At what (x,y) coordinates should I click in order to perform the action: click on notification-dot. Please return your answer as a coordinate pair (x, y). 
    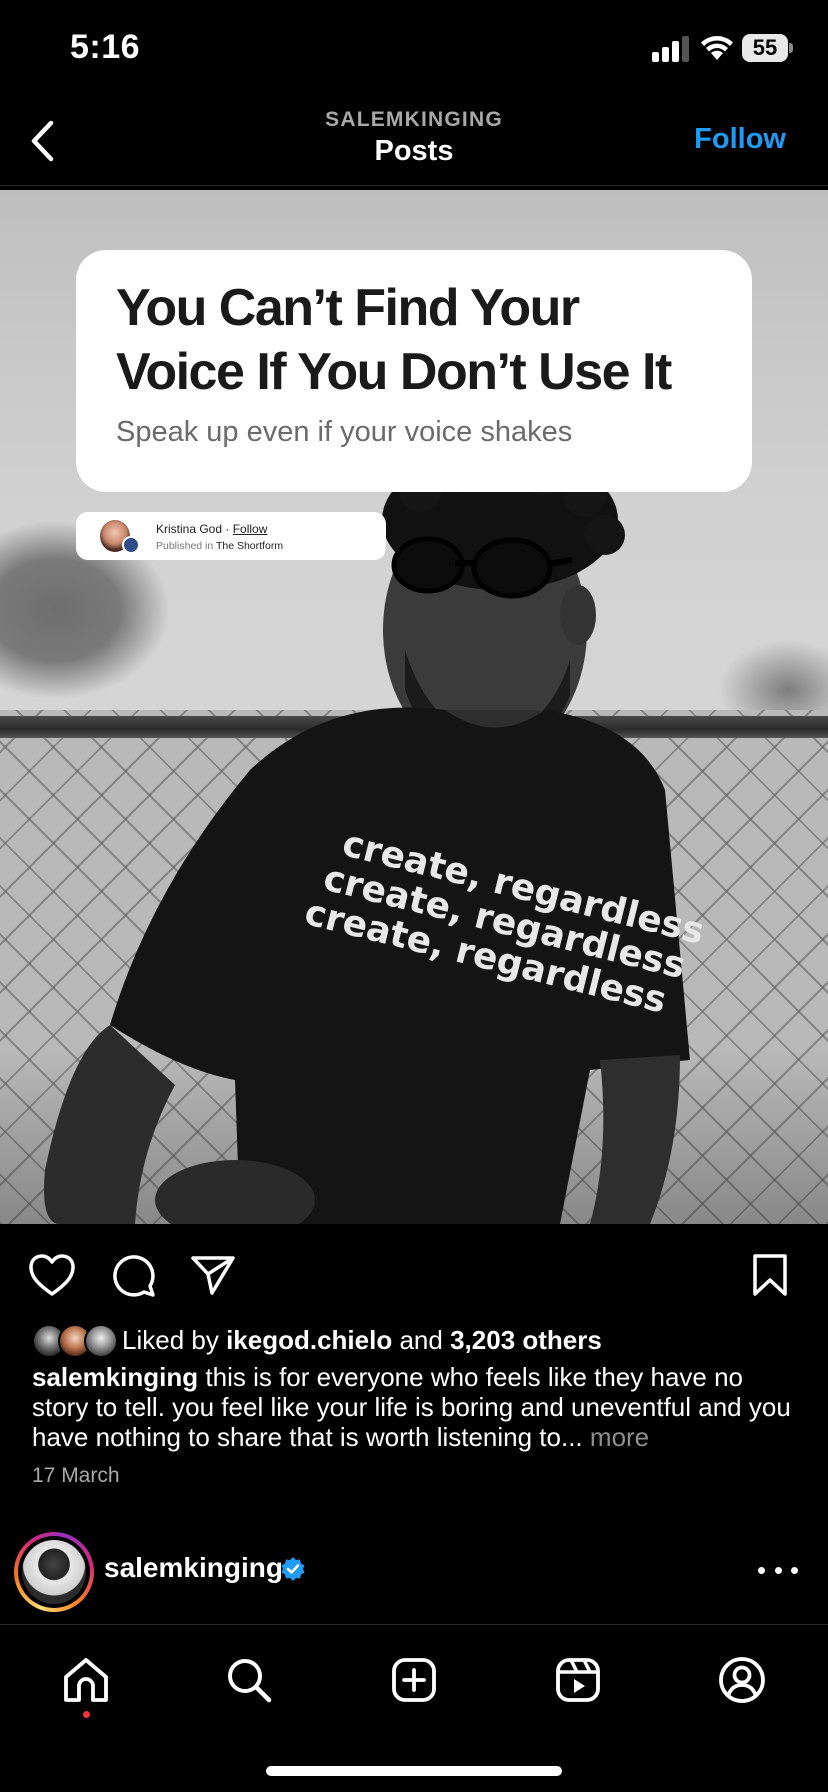
    Looking at the image, I should click on (86, 1714).